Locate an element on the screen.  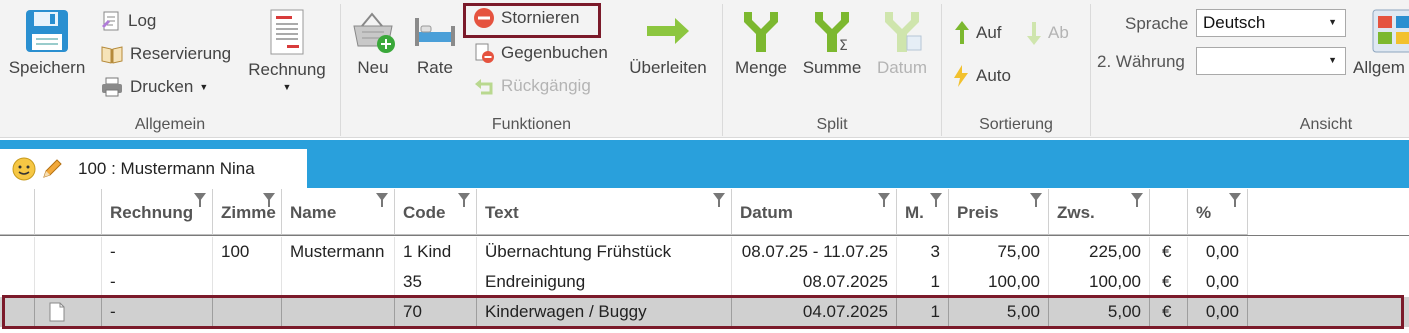
cell-name is located at coordinates (338, 282).